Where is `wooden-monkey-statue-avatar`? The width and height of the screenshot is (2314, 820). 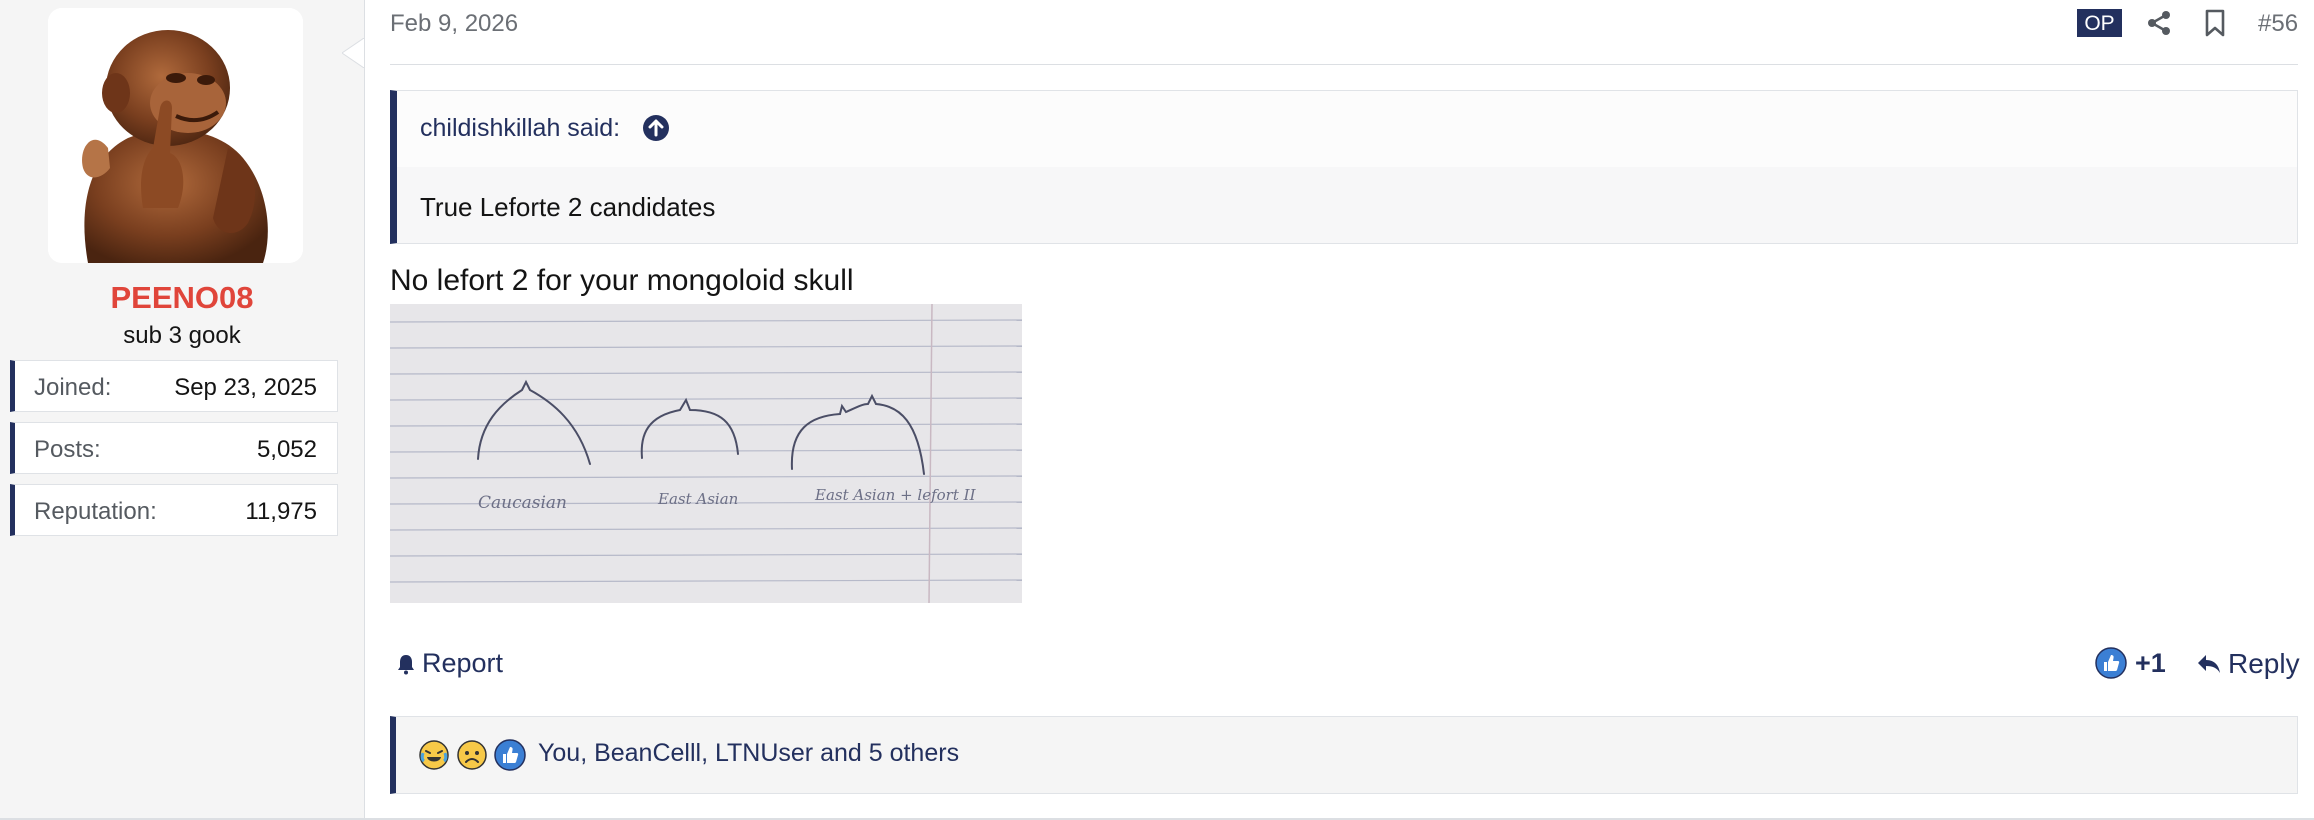 wooden-monkey-statue-avatar is located at coordinates (175, 135).